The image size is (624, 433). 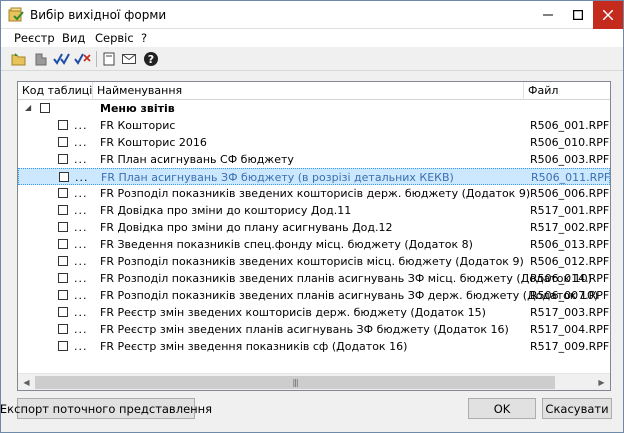 I want to click on group-name: Меню звітів, so click(x=137, y=108).